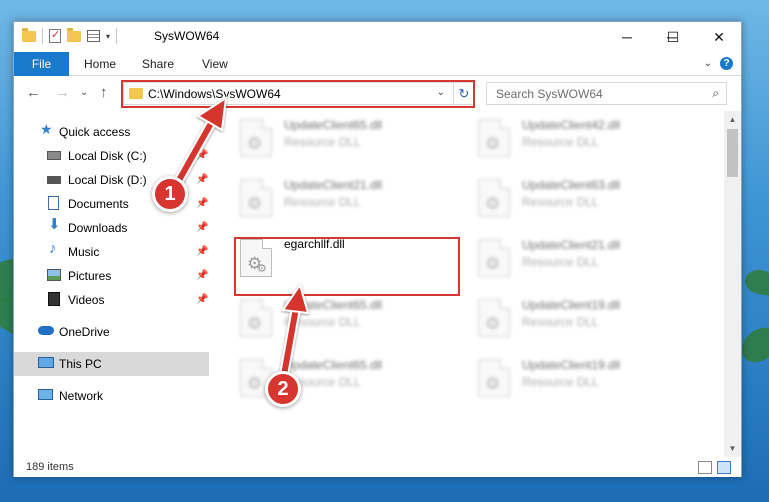  I want to click on callout-arrows, so click(241, 236).